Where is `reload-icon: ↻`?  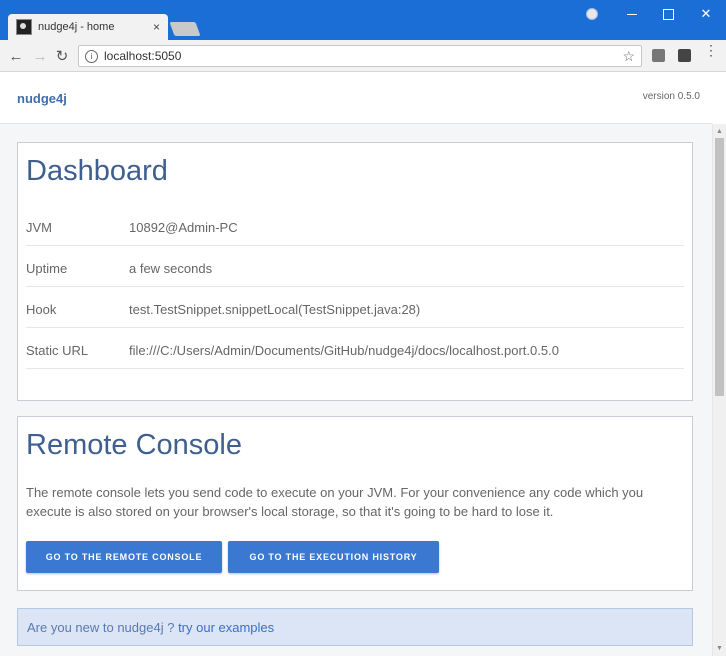 reload-icon: ↻ is located at coordinates (62, 56).